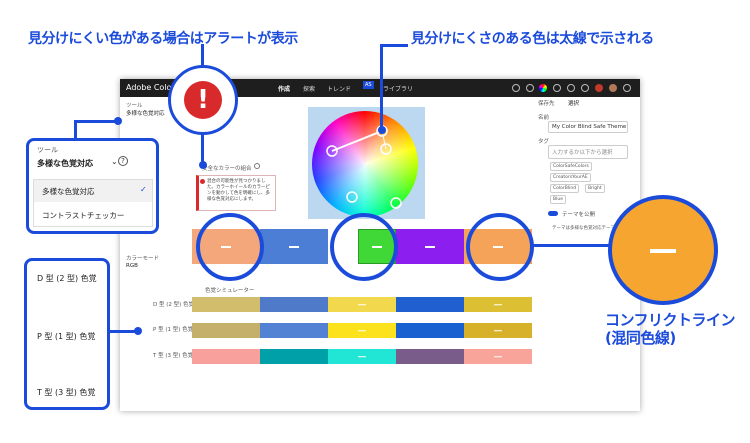 Image resolution: width=750 pixels, height=443 pixels. I want to click on safe-combo-heading: 安全なカラーの組合, so click(227, 169).